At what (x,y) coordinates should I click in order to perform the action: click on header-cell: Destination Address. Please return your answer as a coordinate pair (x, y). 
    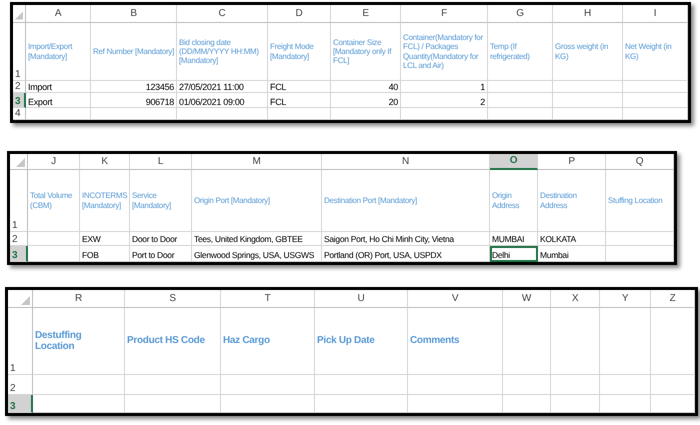
    Looking at the image, I should click on (572, 201).